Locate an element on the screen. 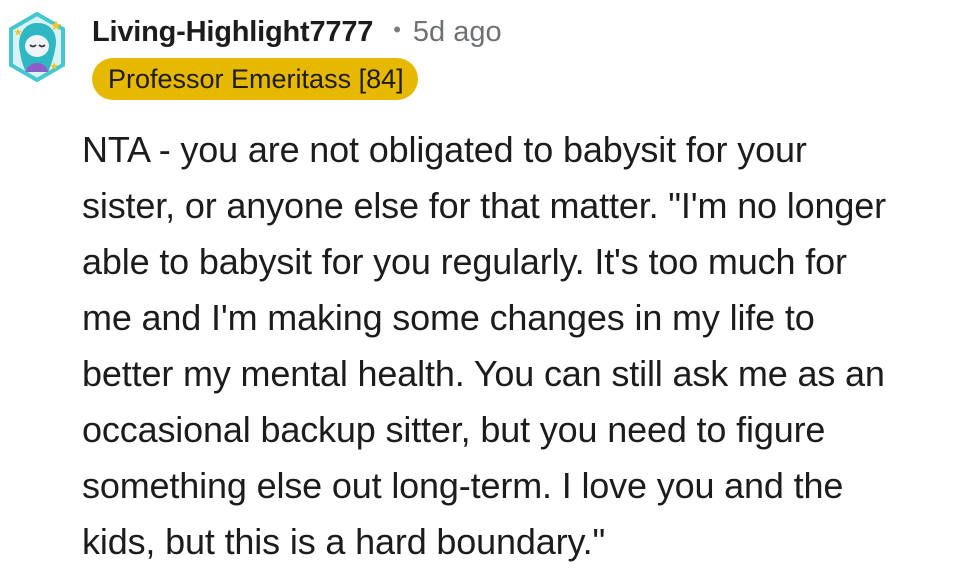 This screenshot has height=576, width=978. username: Living-Highlight7777 is located at coordinates (232, 32).